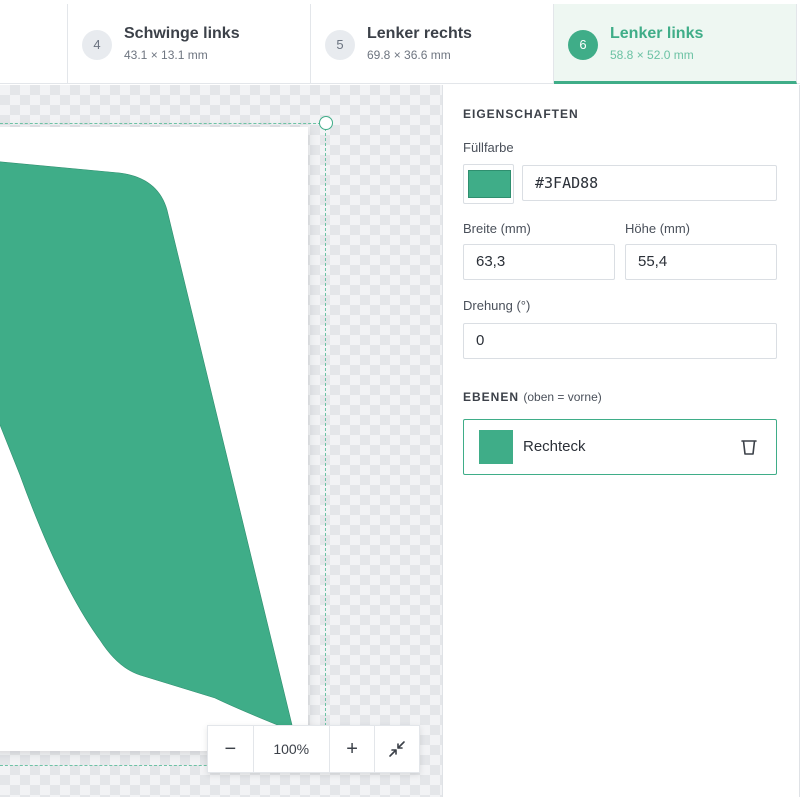  I want to click on layers-heading: EBENEN (oben = vorne), so click(532, 397).